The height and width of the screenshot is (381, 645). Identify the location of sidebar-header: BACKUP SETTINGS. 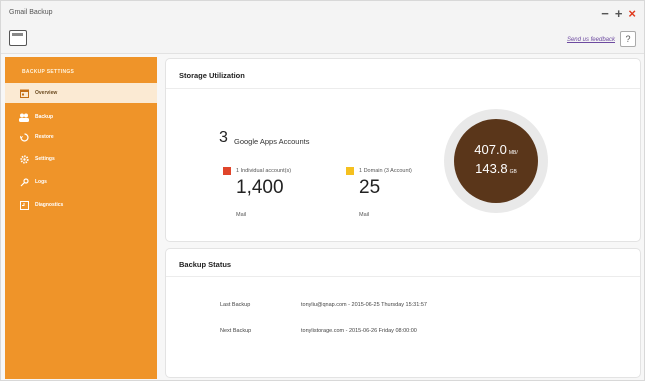
(48, 72).